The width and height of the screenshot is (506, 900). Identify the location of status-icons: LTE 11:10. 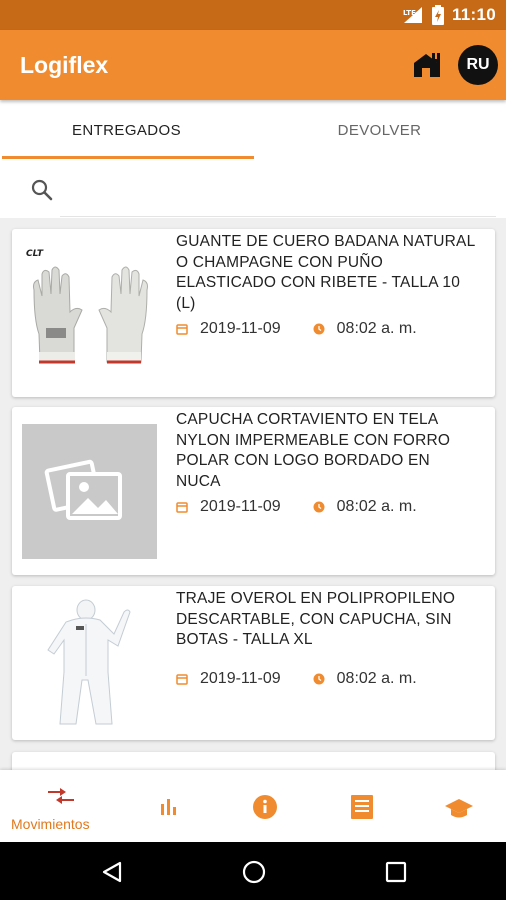
(449, 15).